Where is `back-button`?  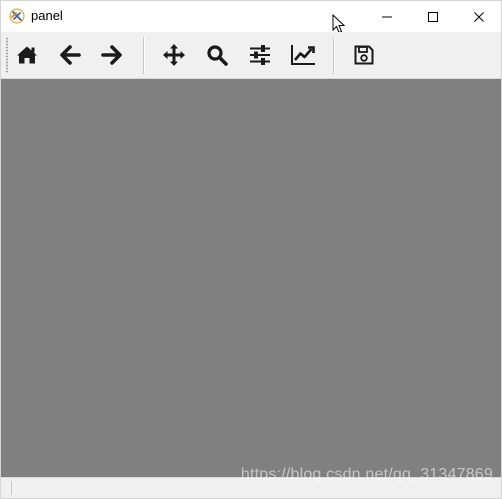
back-button is located at coordinates (70, 55).